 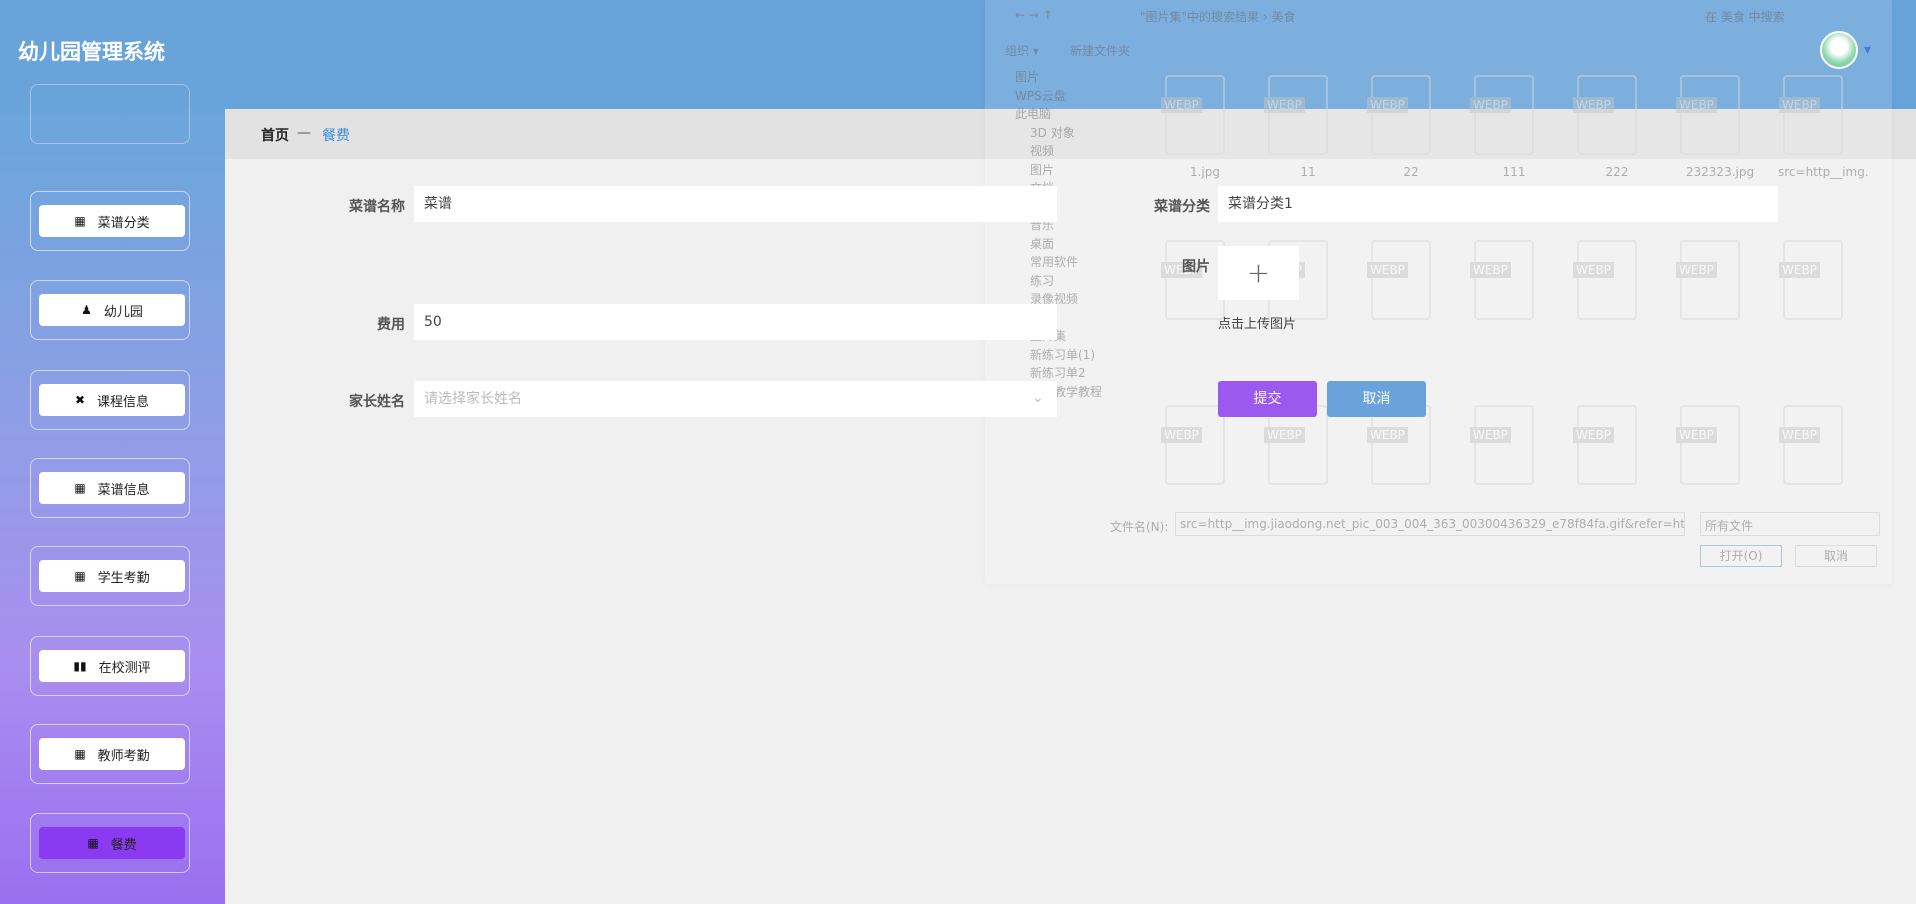 I want to click on dialog-path: "图片集"中的搜索结果 › 美食, so click(x=1218, y=17).